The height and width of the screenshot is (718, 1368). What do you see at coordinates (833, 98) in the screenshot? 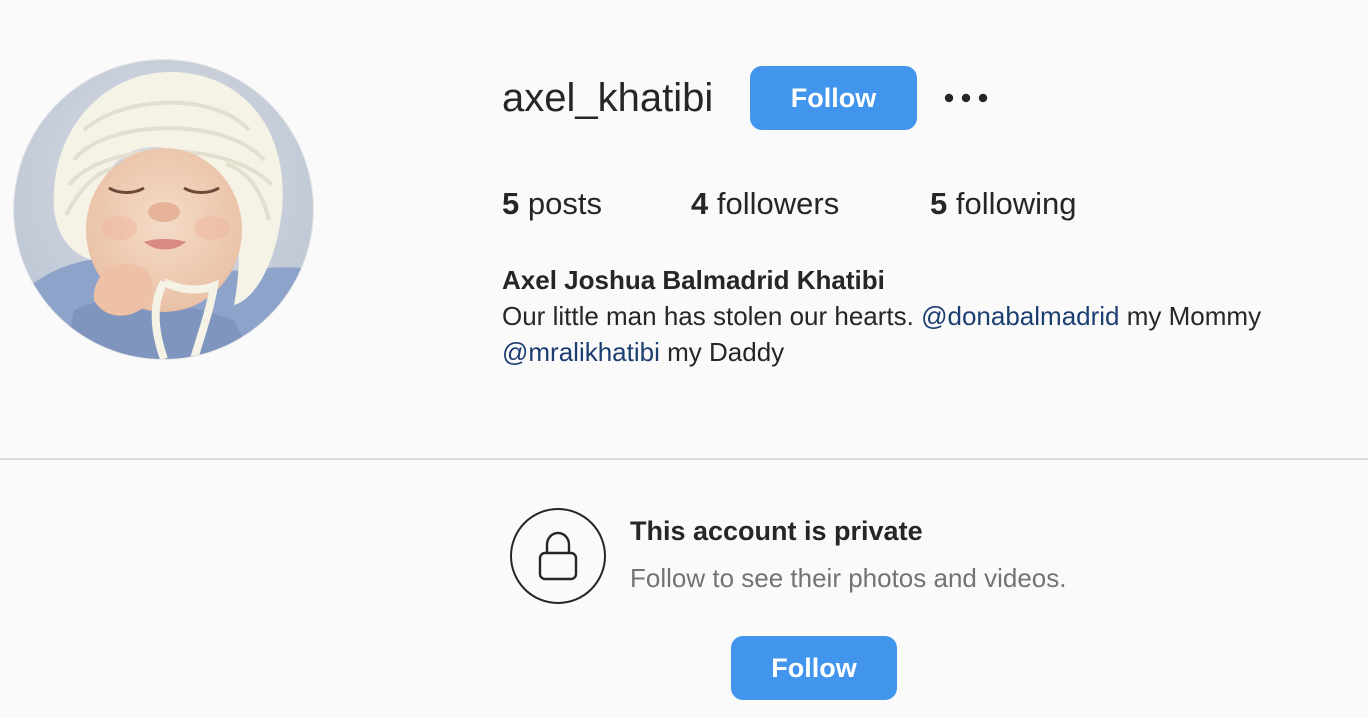
I see `follow-button: Follow` at bounding box center [833, 98].